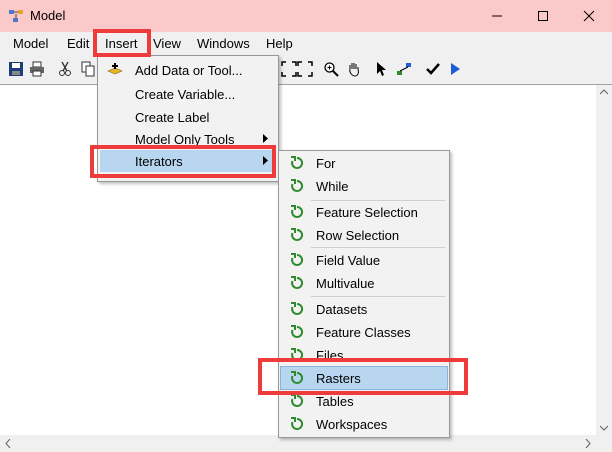  What do you see at coordinates (223, 43) in the screenshot?
I see `menu-windows: Windows` at bounding box center [223, 43].